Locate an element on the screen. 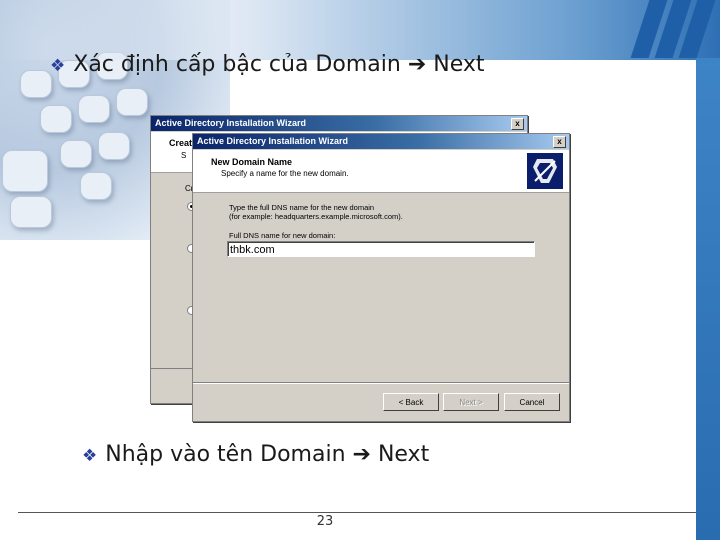 The height and width of the screenshot is (540, 720). right-accent-bar is located at coordinates (708, 299).